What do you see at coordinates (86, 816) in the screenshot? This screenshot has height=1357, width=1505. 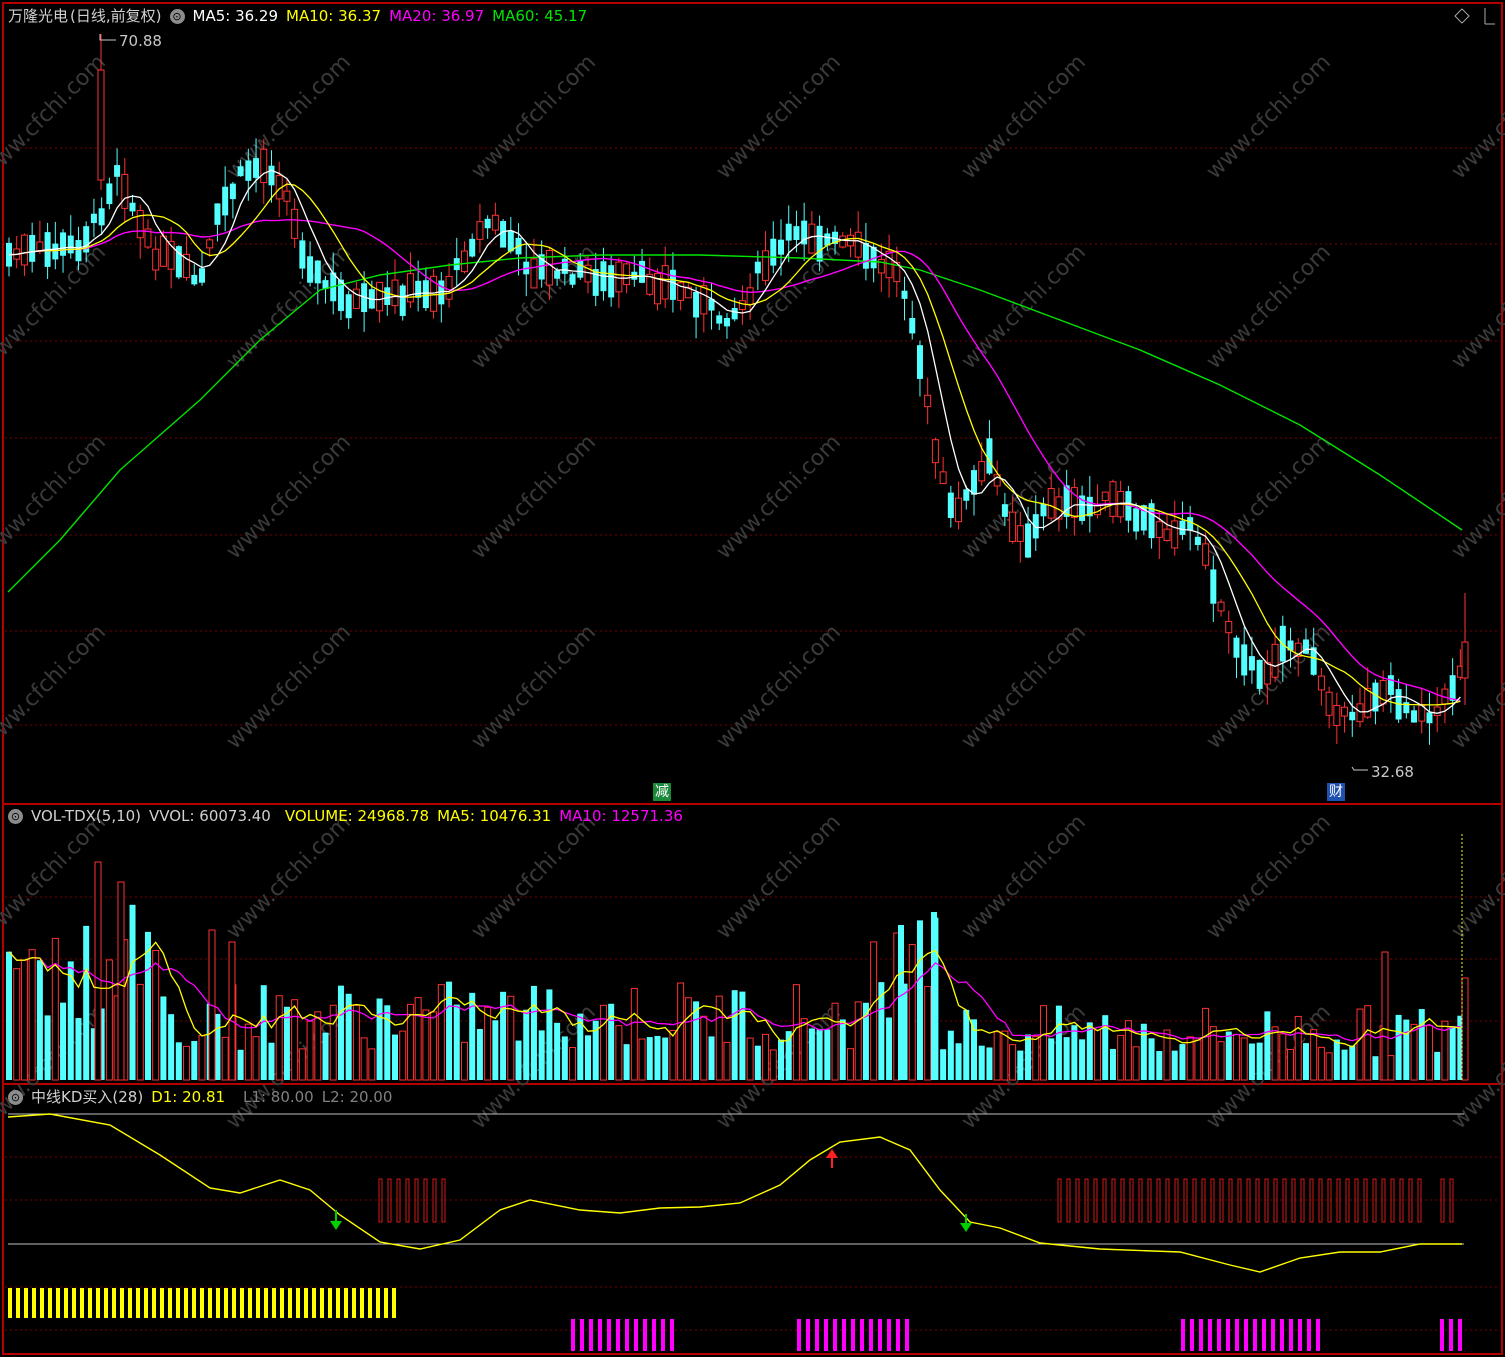 I see `vol-indicator-name: VOL-TDX(5,10)` at bounding box center [86, 816].